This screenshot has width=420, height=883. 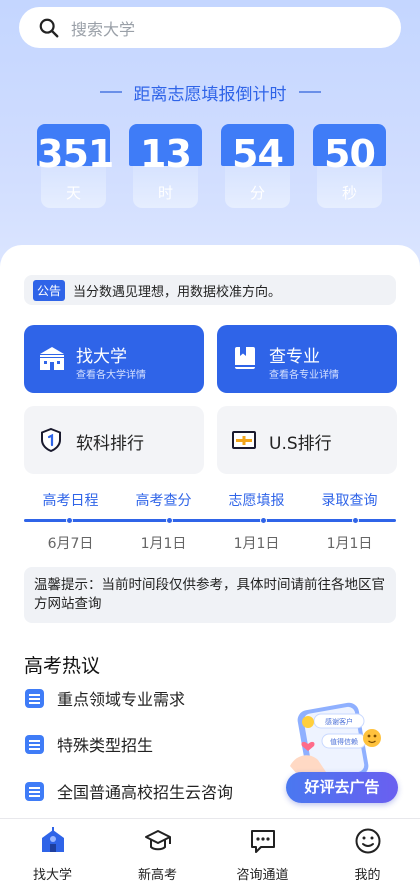 What do you see at coordinates (73, 193) in the screenshot?
I see `countdown-unit: 天` at bounding box center [73, 193].